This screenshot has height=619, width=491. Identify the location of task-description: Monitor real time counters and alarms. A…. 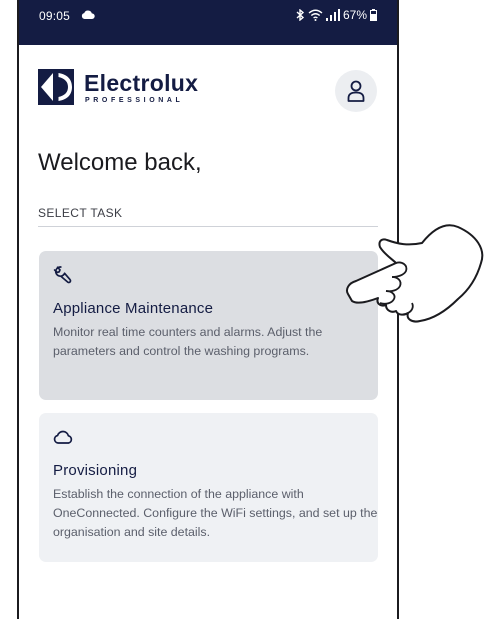
(188, 341).